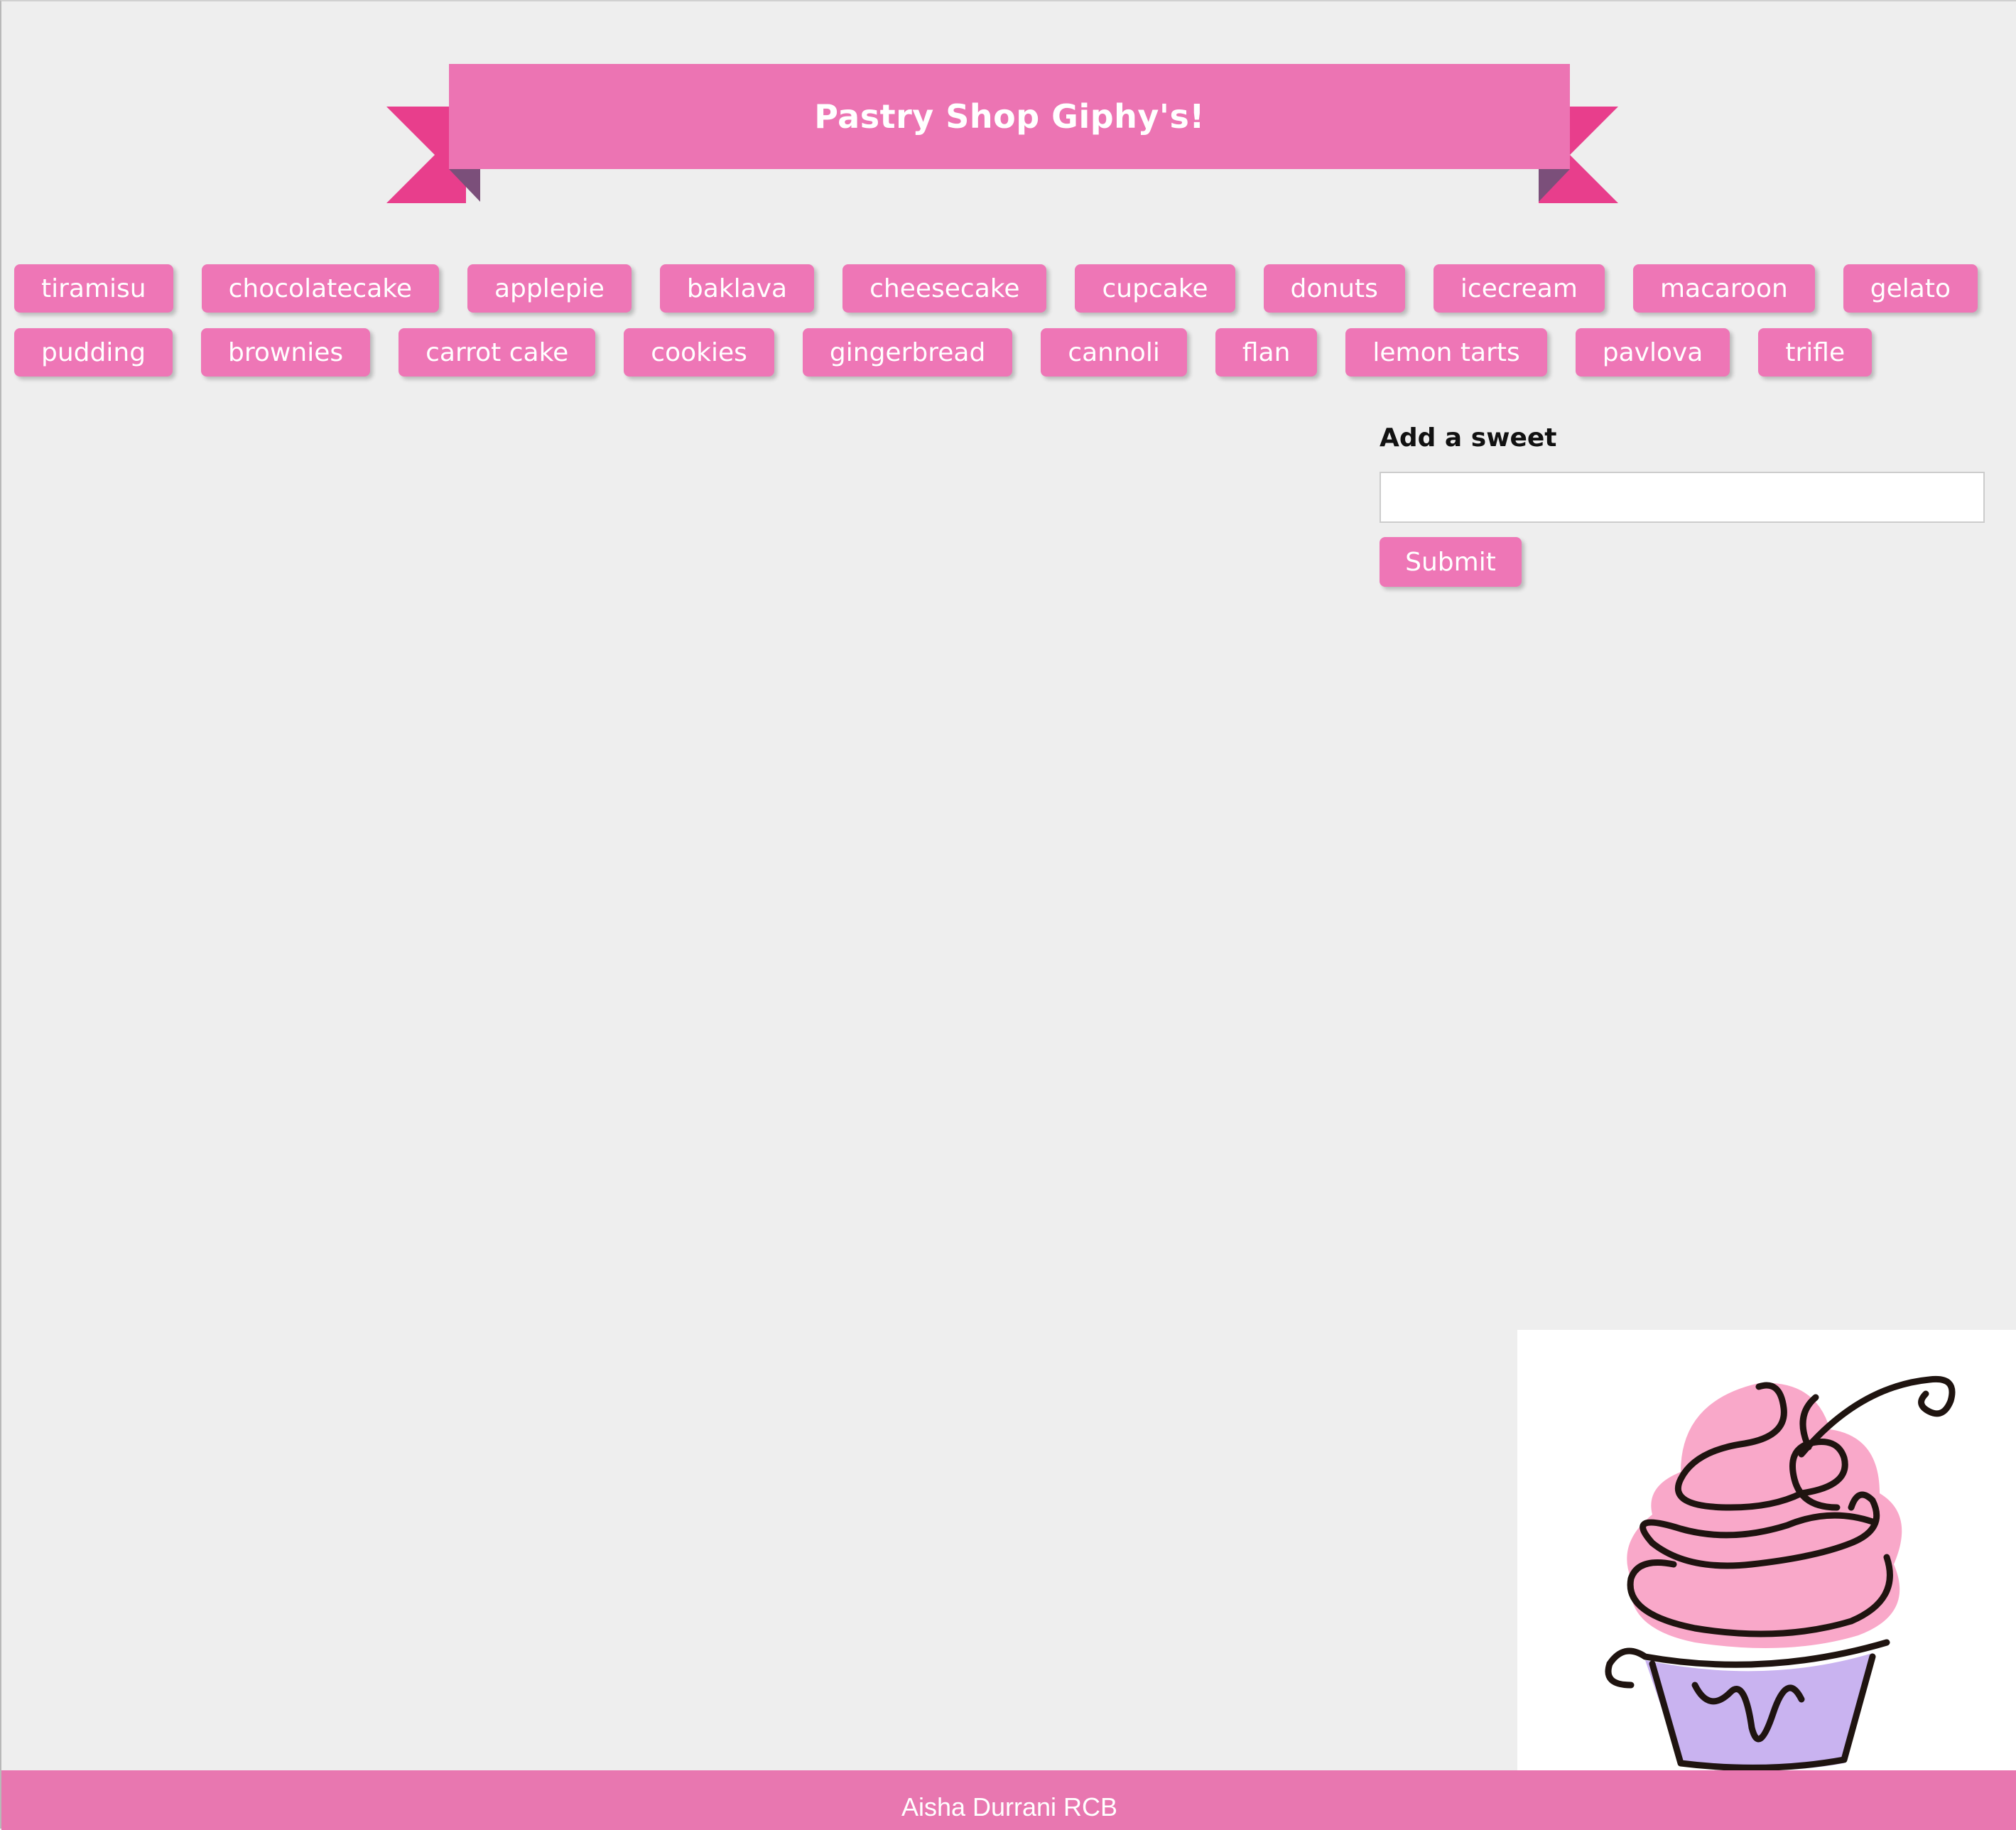  I want to click on sweet-button-chocolatecake: chocolatecake, so click(320, 288).